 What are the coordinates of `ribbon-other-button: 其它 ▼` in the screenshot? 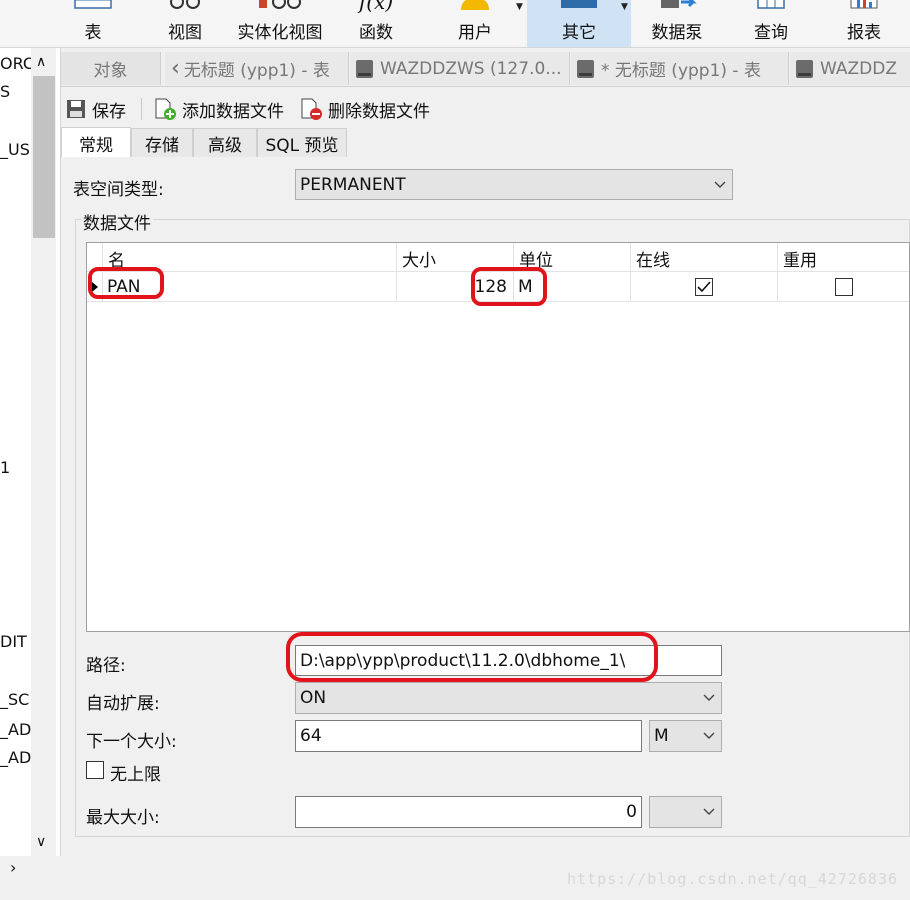 It's located at (579, 23).